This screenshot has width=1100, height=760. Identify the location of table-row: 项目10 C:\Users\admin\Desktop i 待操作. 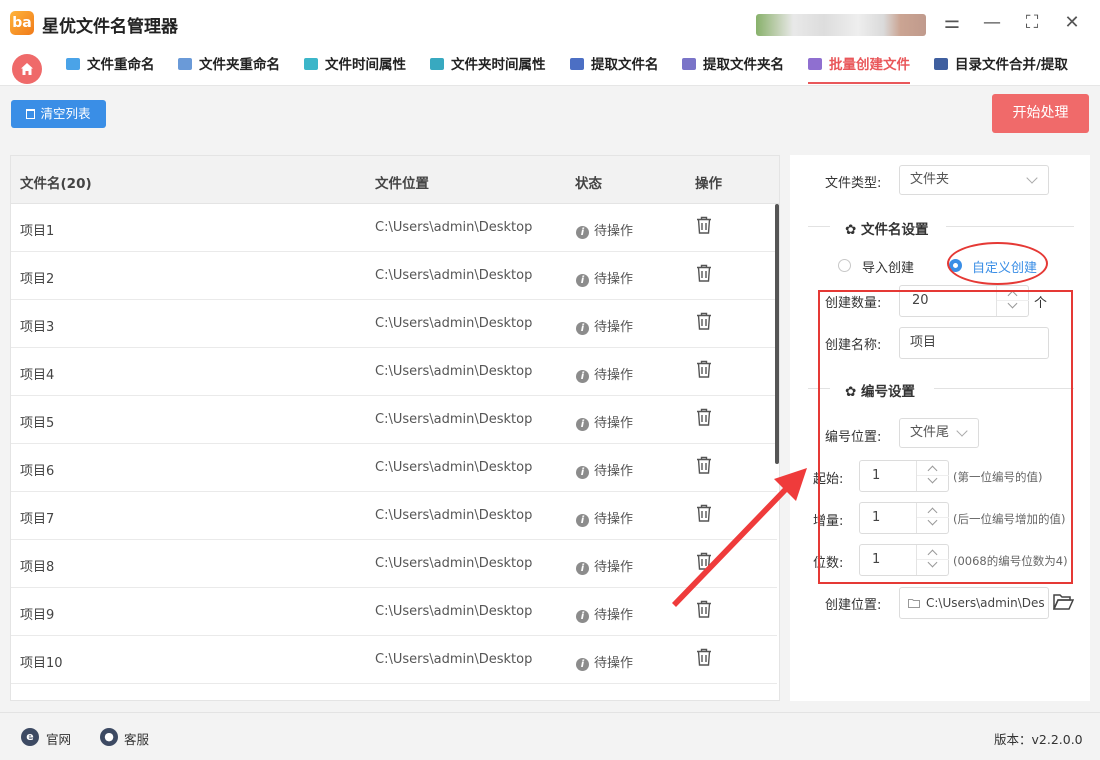
(394, 660).